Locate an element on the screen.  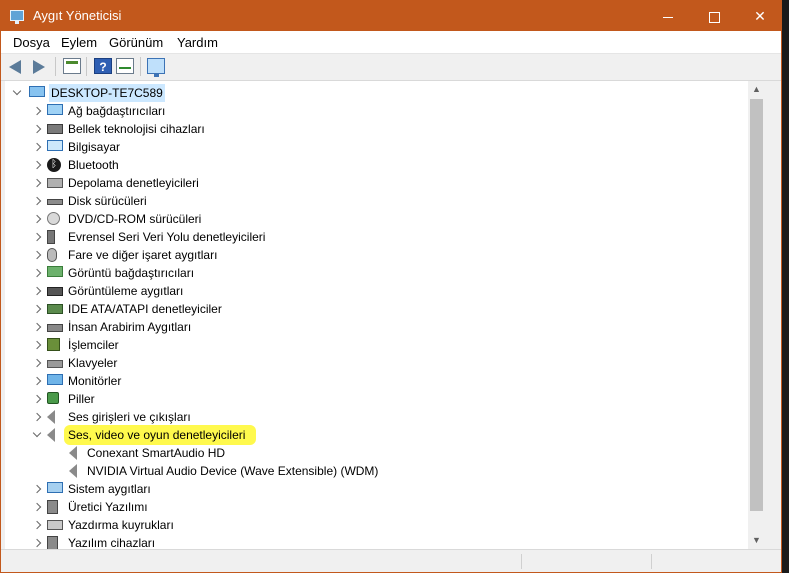
tree-category-label: Ağ bağdaştırıcıları is located at coordinates (117, 111).